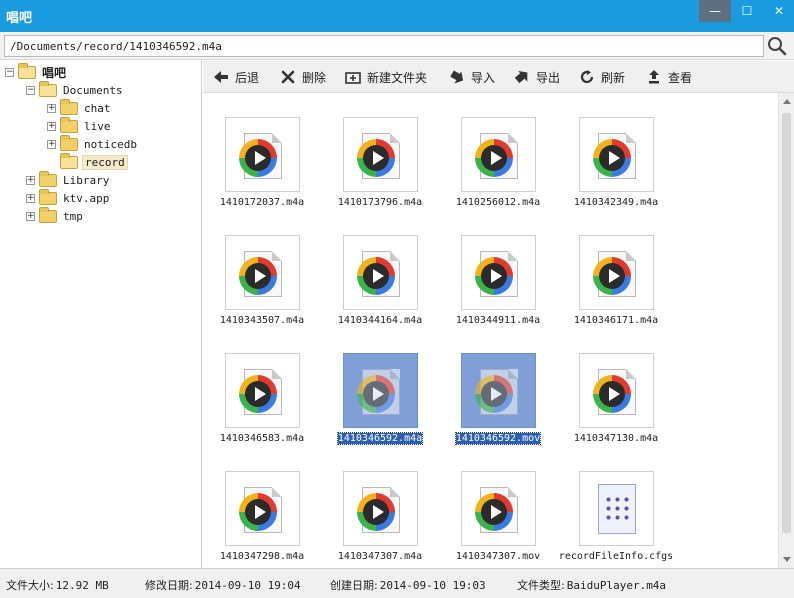  Describe the element at coordinates (262, 320) in the screenshot. I see `file-name: 1410343507.m4a` at that location.